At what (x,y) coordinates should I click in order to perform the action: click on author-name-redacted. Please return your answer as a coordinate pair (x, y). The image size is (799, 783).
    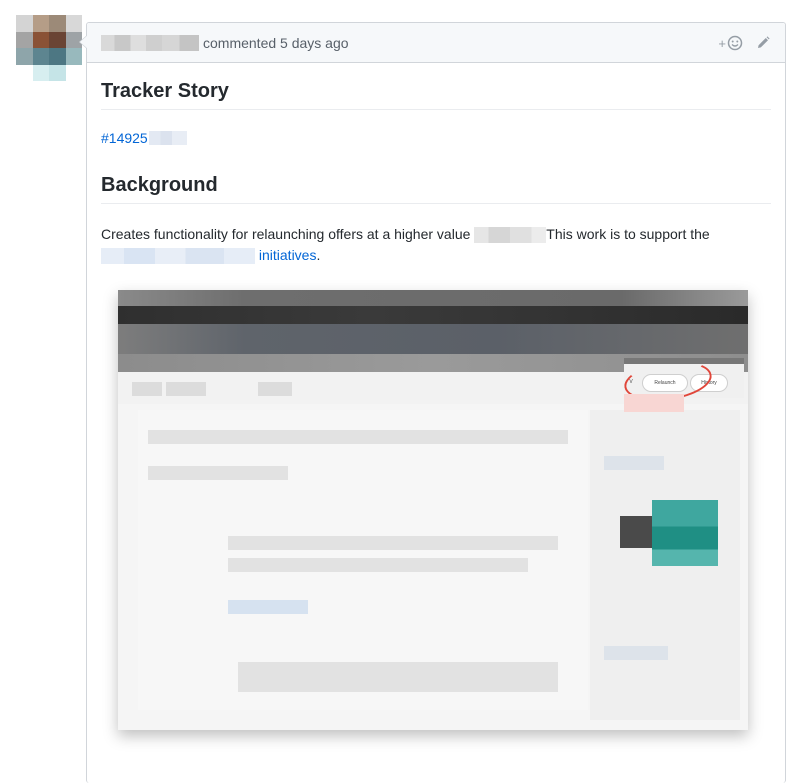
    Looking at the image, I should click on (150, 42).